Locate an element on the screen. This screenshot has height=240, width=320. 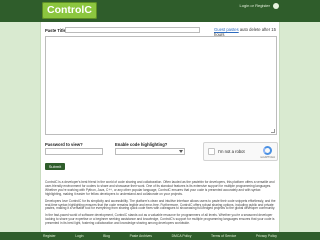
paste-title-input is located at coordinates (132, 30).